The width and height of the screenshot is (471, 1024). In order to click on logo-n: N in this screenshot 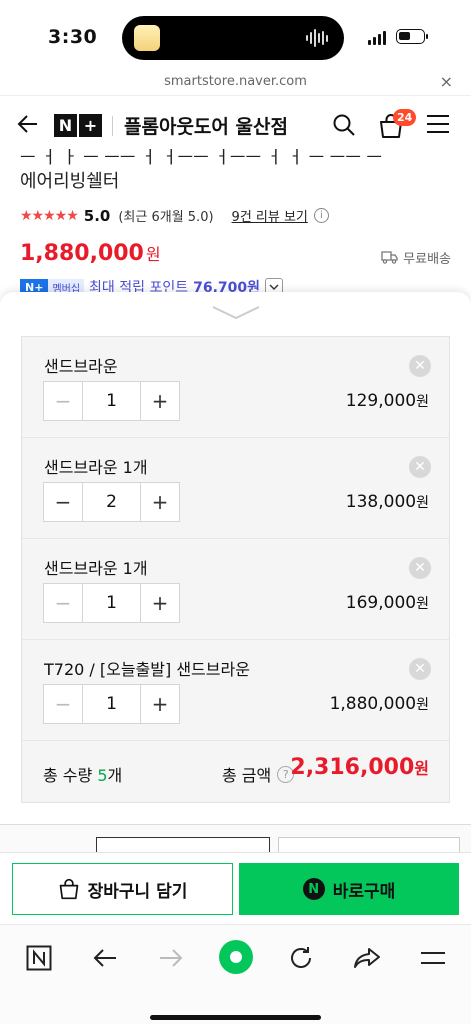, I will do `click(65, 125)`.